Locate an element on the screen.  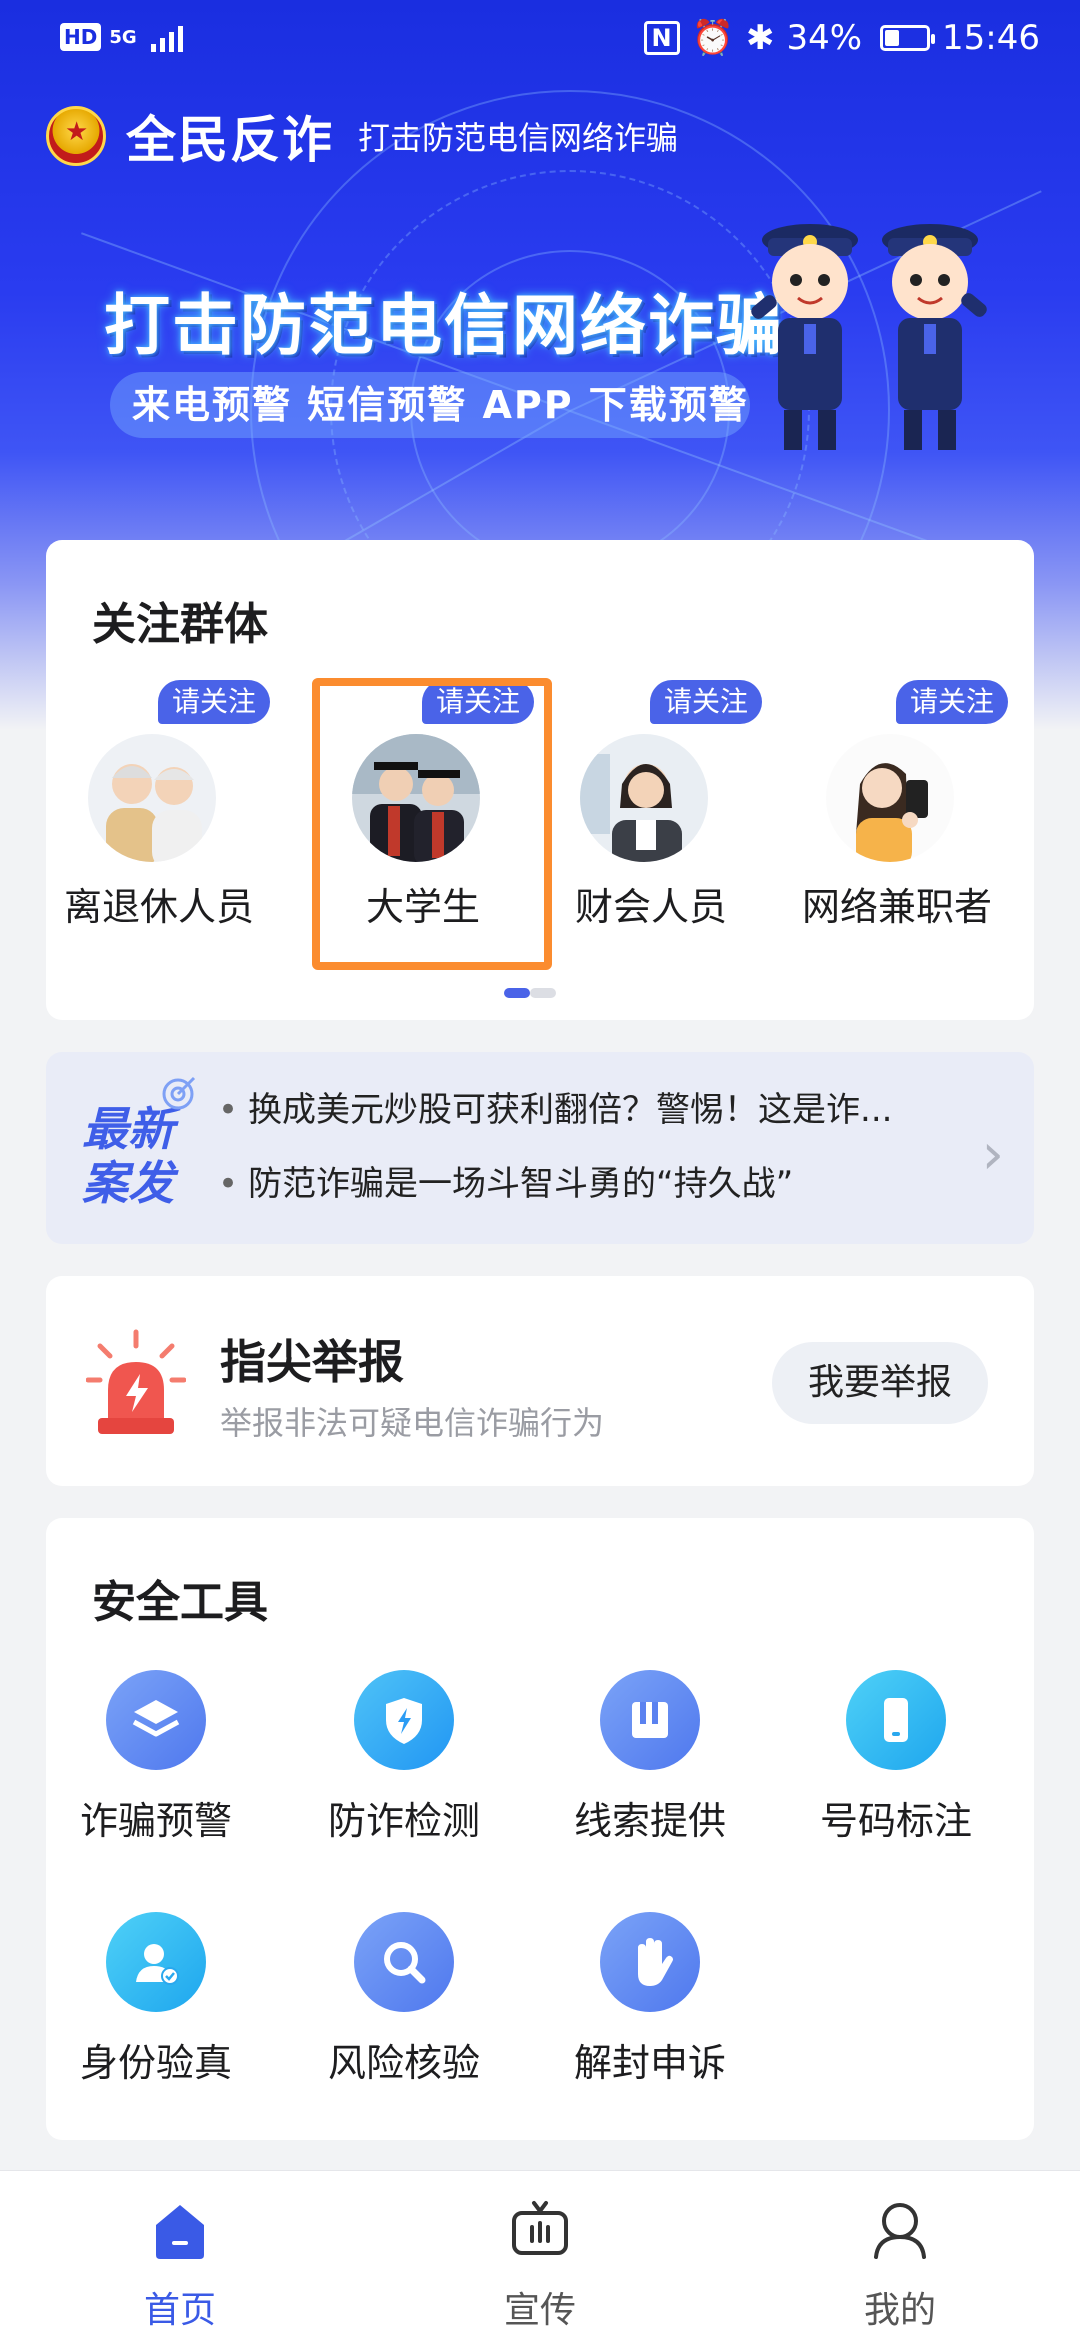
tool-clue-provide: 线索提供 is located at coordinates (650, 1756).